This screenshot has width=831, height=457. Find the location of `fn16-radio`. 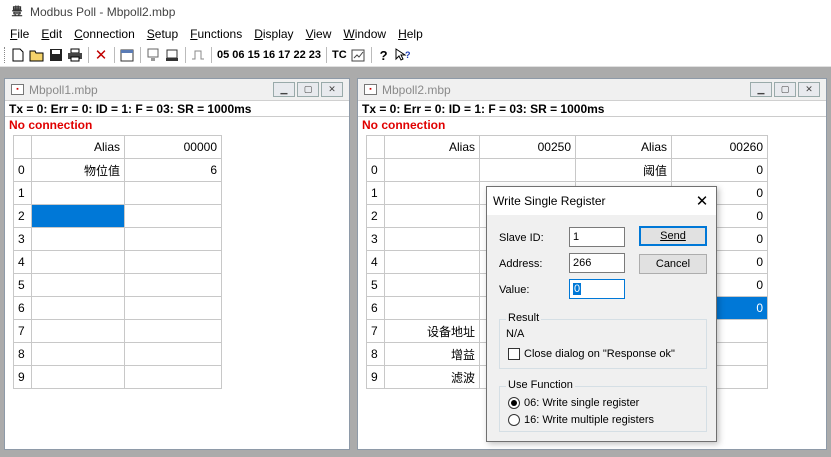

fn16-radio is located at coordinates (514, 420).